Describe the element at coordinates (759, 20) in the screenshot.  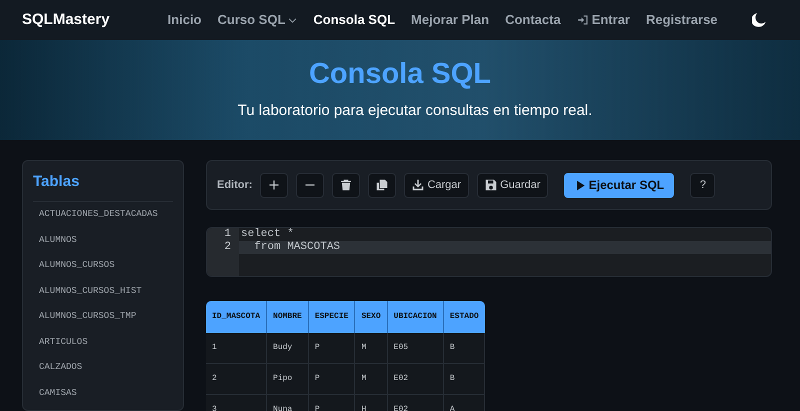
I see `moon-icon` at that location.